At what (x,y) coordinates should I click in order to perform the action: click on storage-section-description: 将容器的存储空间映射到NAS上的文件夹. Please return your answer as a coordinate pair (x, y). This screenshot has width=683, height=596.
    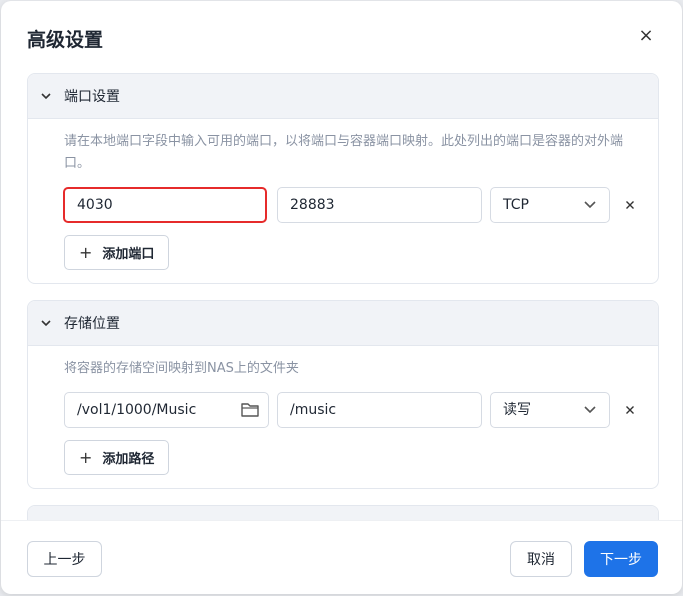
    Looking at the image, I should click on (181, 368).